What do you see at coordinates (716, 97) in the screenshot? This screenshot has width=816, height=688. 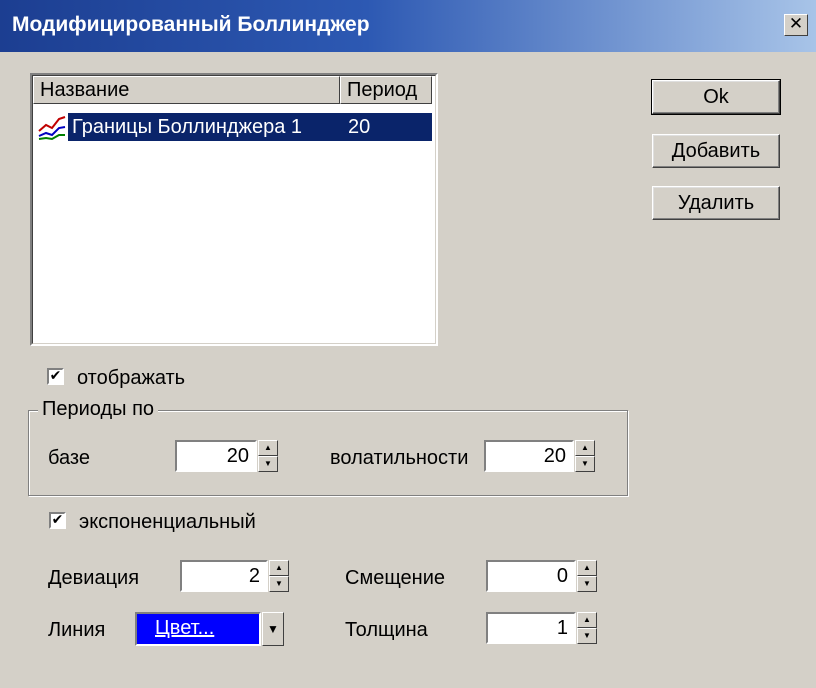 I see `ok-button: Ok` at bounding box center [716, 97].